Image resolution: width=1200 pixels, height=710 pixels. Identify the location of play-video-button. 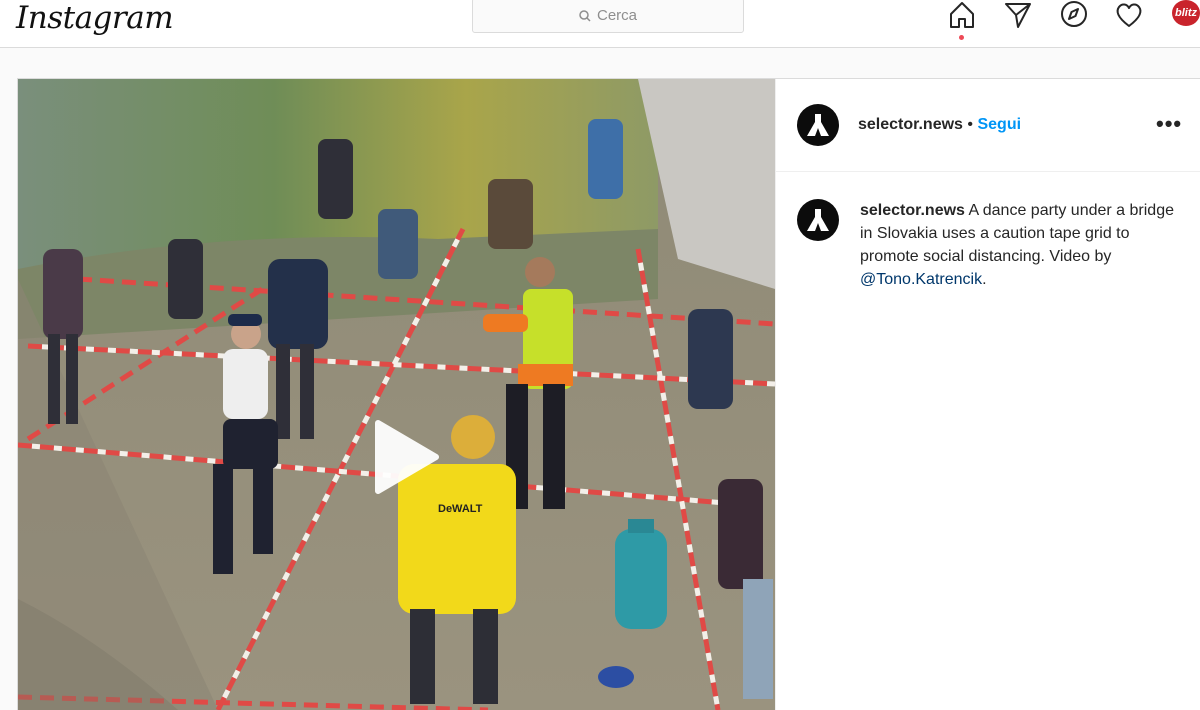
(400, 457).